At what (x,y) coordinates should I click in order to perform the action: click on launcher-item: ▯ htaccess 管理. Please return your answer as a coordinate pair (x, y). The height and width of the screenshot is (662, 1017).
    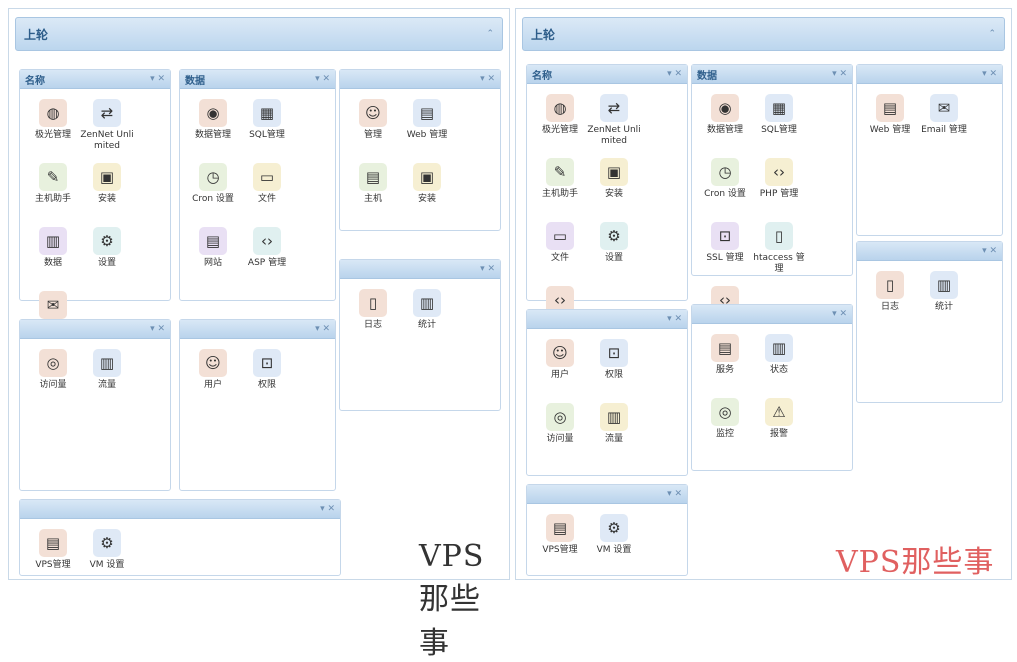
    Looking at the image, I should click on (779, 250).